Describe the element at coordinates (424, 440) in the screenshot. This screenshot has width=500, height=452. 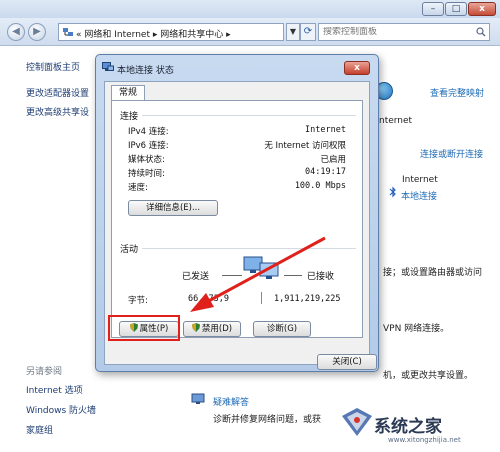
I see `watermark-url: www.xitongzhijia.net` at that location.